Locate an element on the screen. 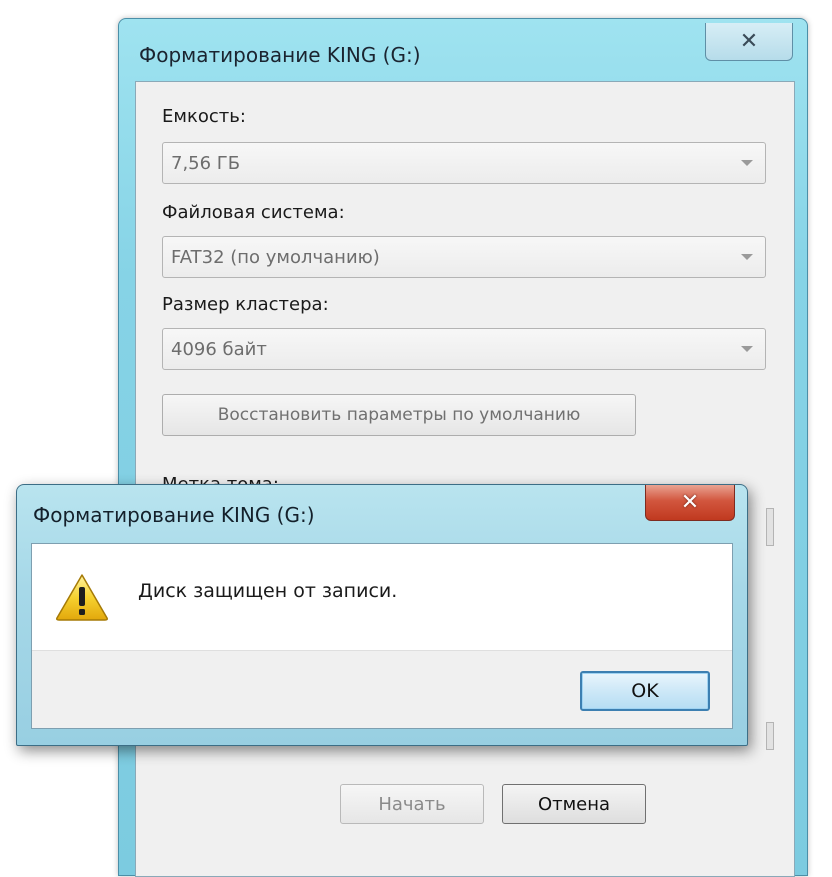 This screenshot has height=877, width=832. options-edge is located at coordinates (770, 736).